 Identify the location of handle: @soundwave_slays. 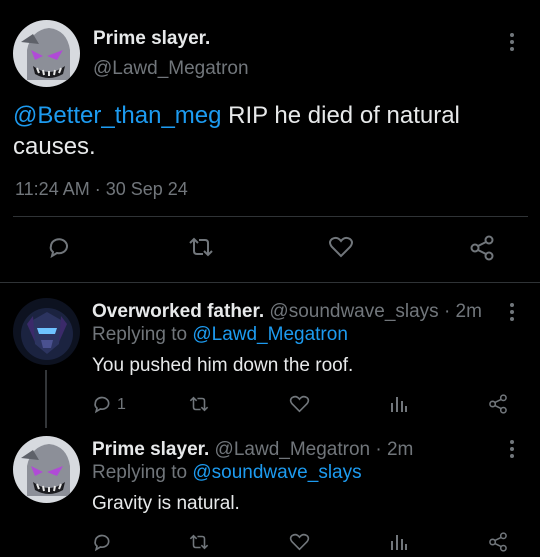
(353, 311).